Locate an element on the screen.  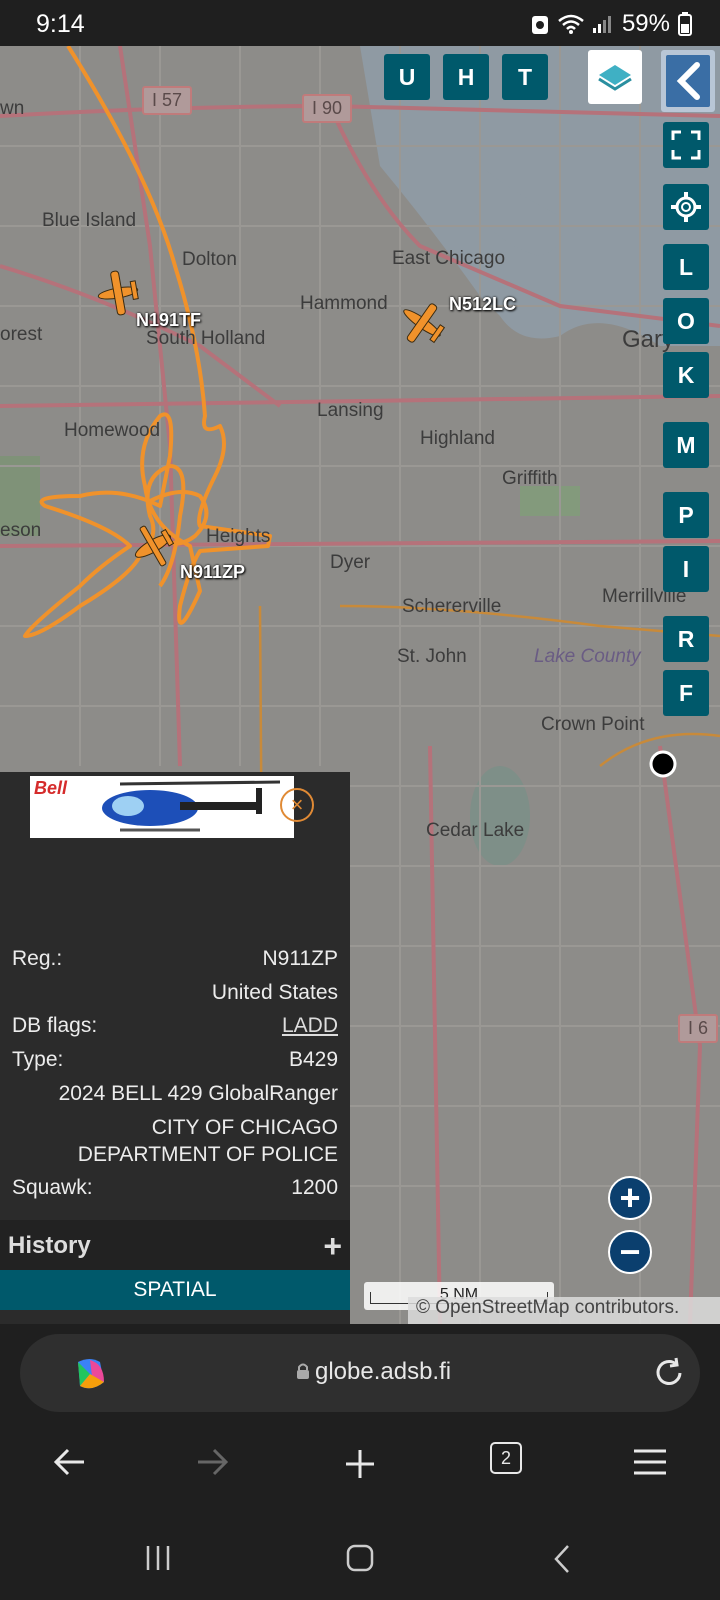
layers-icon is located at coordinates (615, 78).